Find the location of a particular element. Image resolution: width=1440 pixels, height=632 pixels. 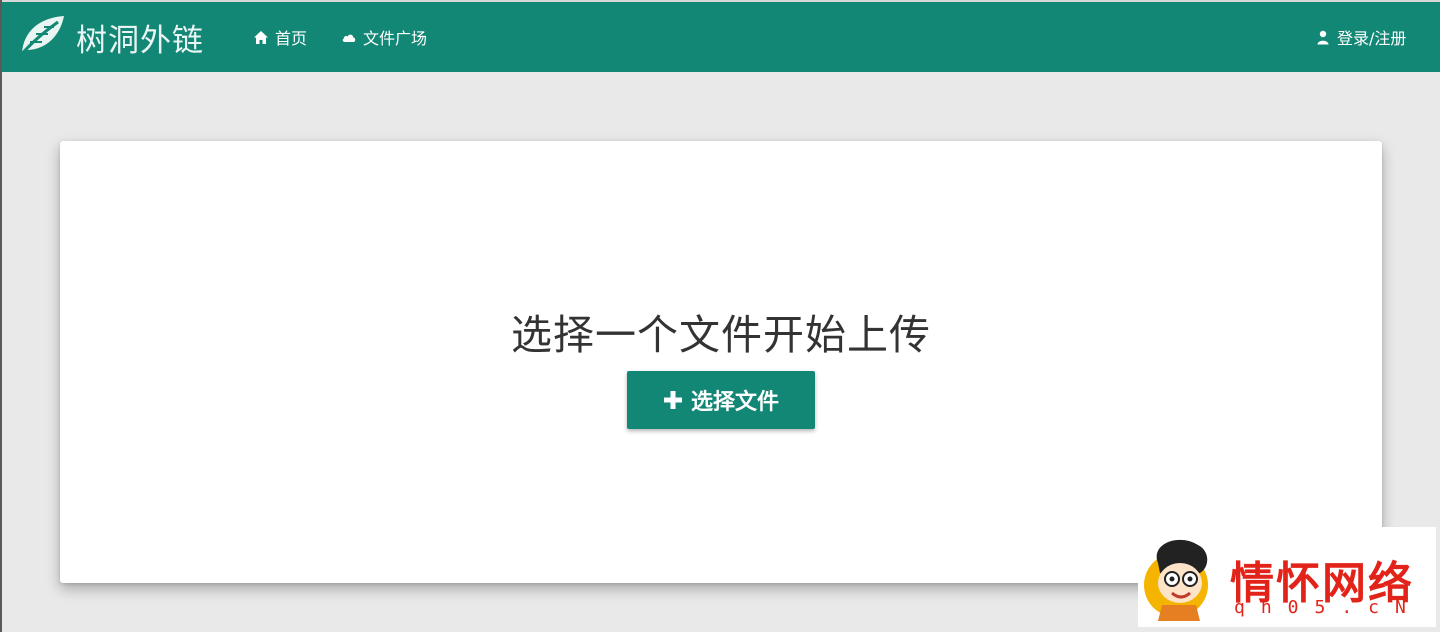

cloud-icon is located at coordinates (349, 37).